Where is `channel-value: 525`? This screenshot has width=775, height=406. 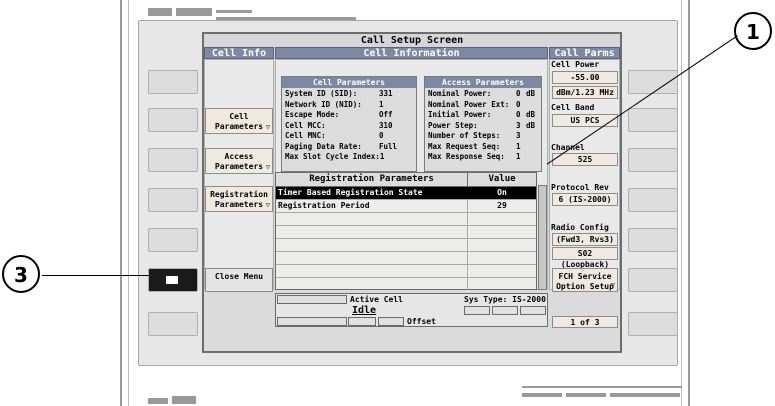
channel-value: 525 is located at coordinates (585, 159).